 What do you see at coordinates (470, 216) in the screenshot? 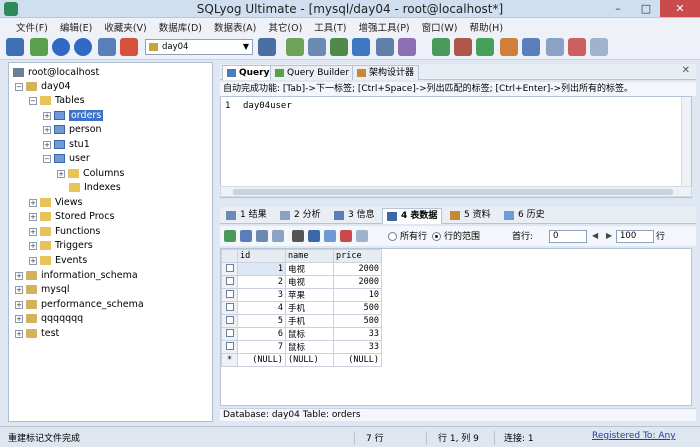
I see `tab-info: 5 资料` at bounding box center [470, 216].